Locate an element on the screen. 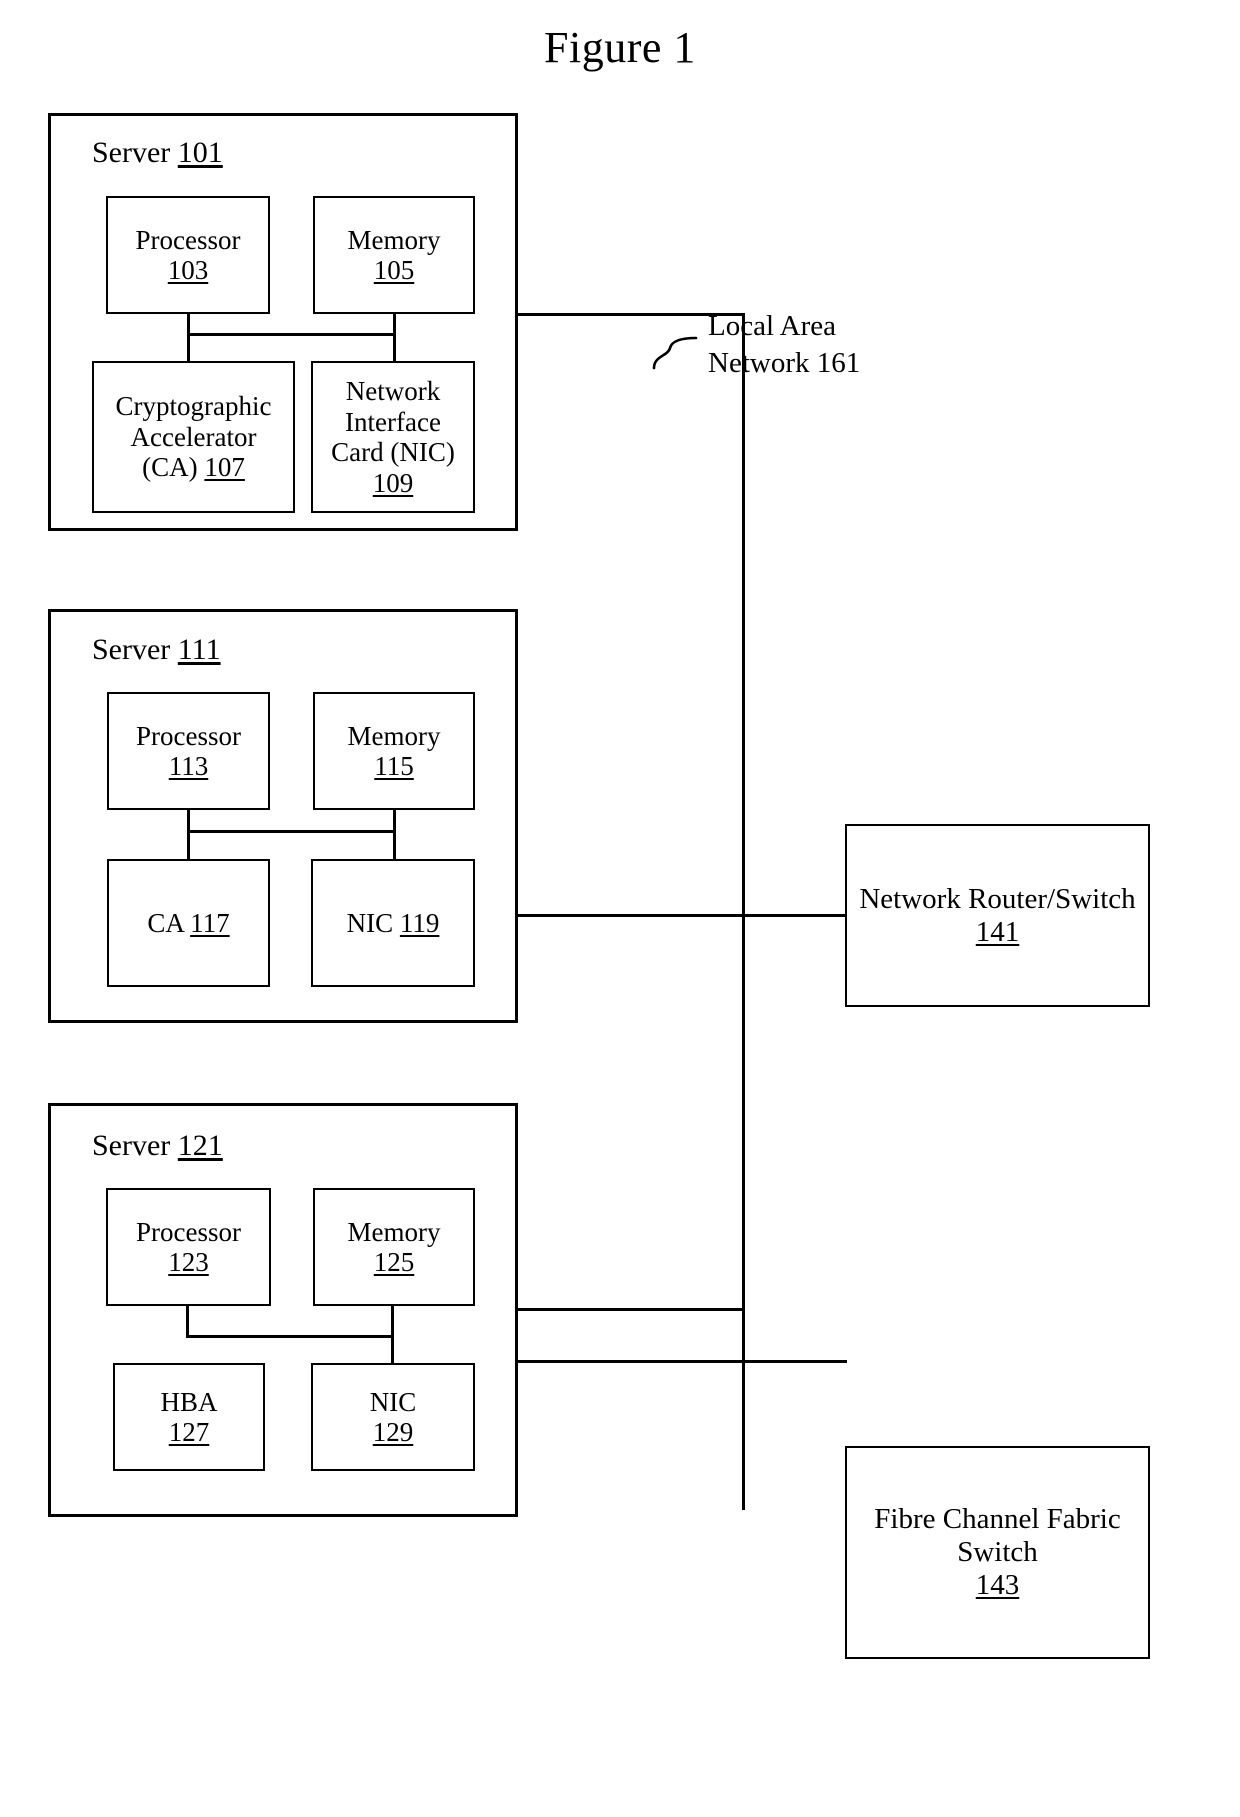 This screenshot has height=1817, width=1240. nic-number: 129 is located at coordinates (393, 1432).